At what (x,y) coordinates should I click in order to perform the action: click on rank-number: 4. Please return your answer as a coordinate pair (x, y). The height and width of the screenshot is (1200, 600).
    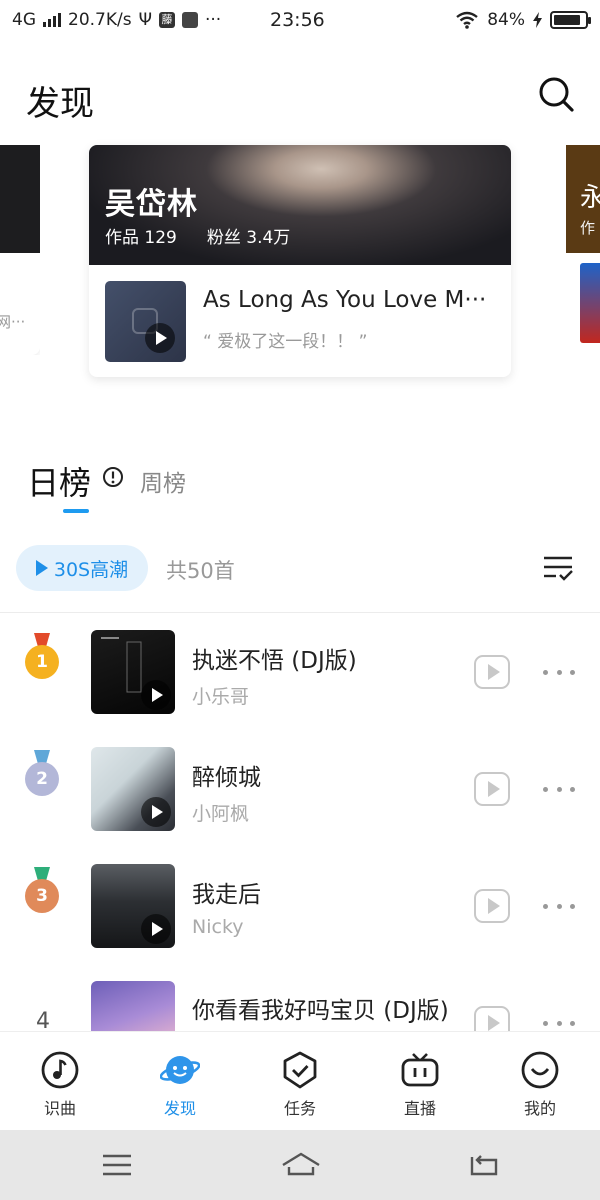
    Looking at the image, I should click on (43, 1020).